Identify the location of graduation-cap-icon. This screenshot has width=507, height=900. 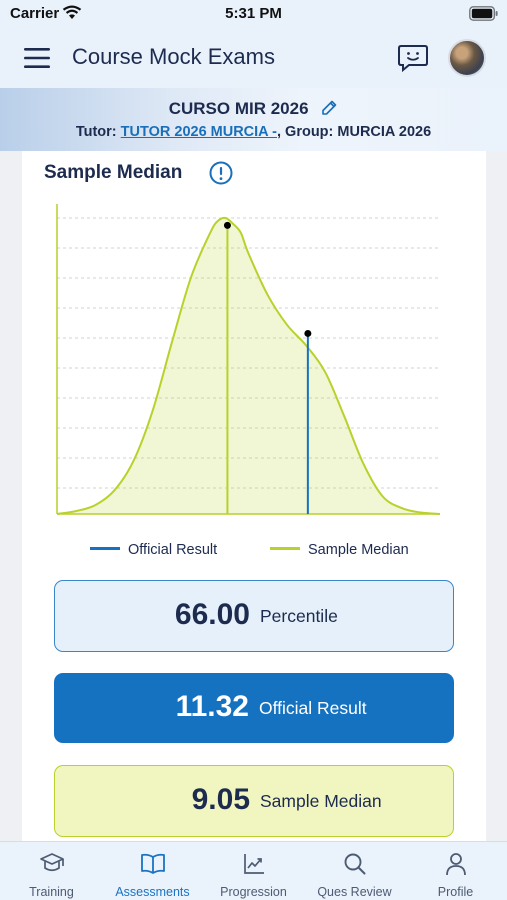
(52, 862).